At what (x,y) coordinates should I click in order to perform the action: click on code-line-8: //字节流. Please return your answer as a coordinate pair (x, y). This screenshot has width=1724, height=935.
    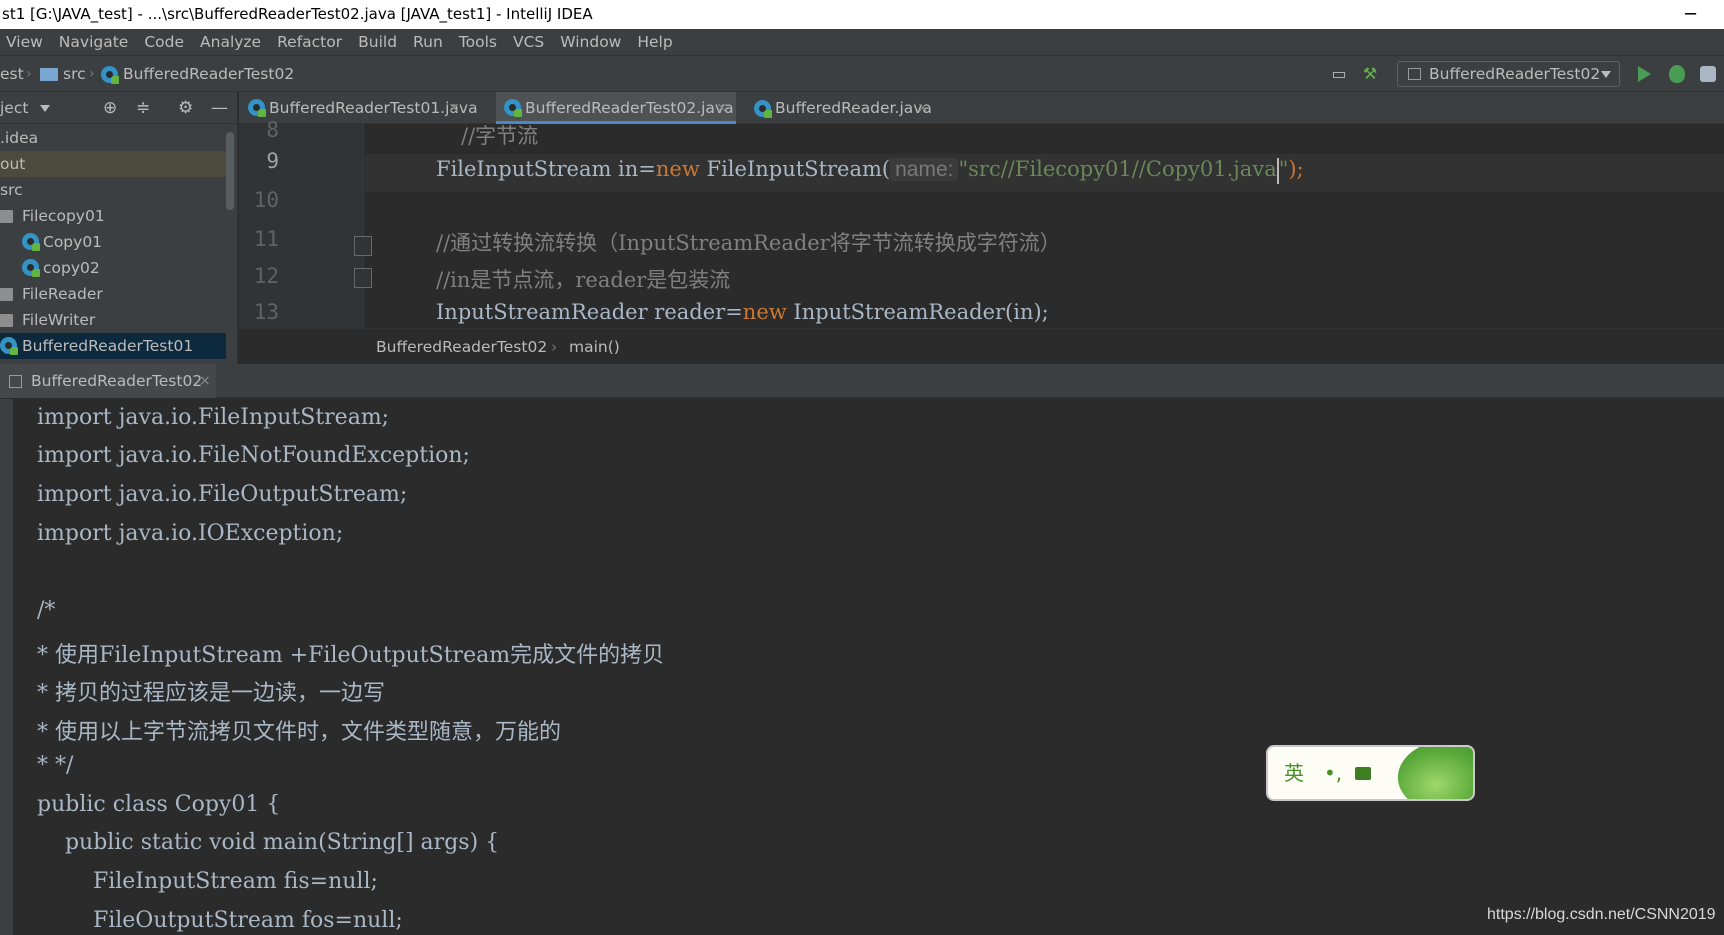
    Looking at the image, I should click on (500, 136).